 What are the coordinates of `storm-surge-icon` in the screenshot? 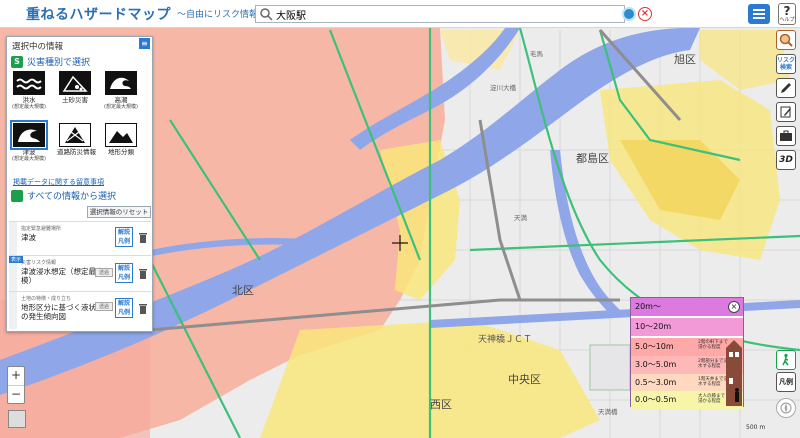 It's located at (120, 83).